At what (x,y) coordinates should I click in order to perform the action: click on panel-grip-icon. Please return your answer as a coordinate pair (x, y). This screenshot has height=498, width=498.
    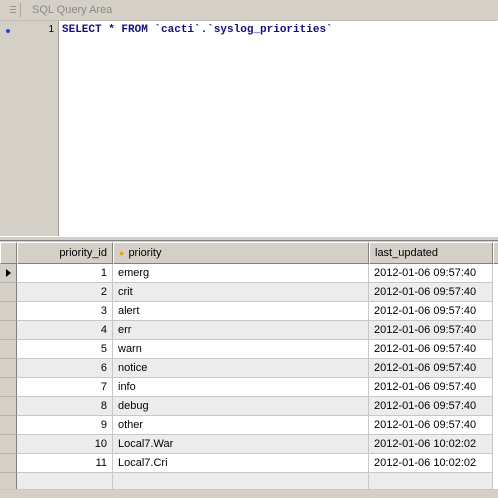
    Looking at the image, I should click on (12, 10).